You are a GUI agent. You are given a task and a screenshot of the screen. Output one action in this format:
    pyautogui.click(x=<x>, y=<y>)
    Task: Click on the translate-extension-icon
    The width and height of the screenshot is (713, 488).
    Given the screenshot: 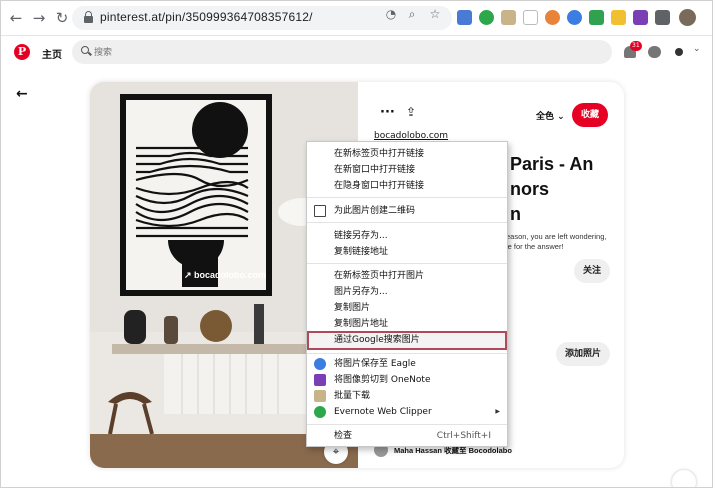 What is the action you would take?
    pyautogui.click(x=464, y=17)
    